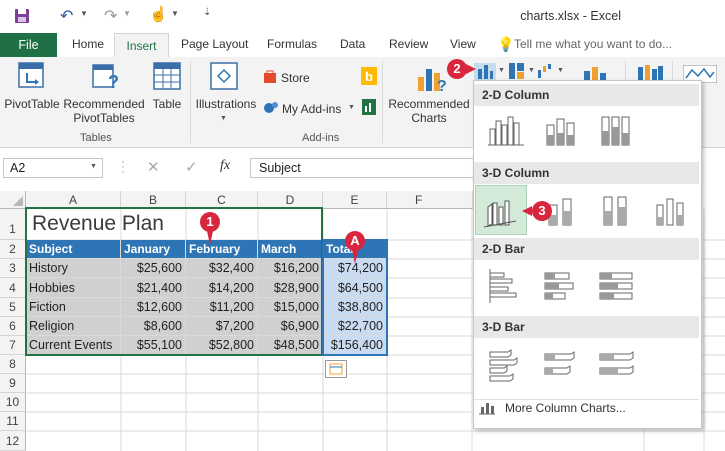 This screenshot has height=451, width=725. What do you see at coordinates (362, 168) in the screenshot?
I see `formula-input: Subject` at bounding box center [362, 168].